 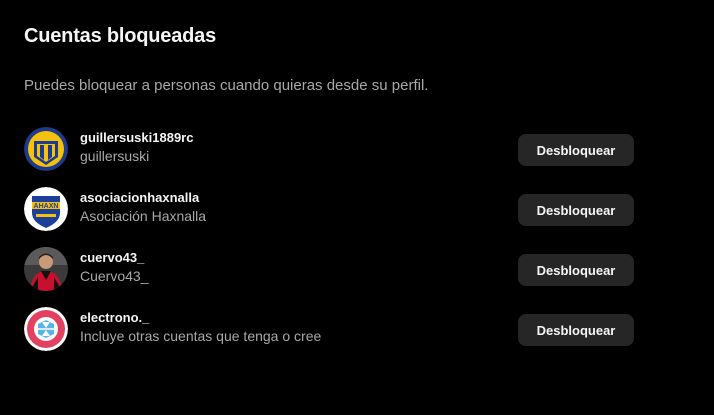 What do you see at coordinates (112, 257) in the screenshot?
I see `account-username: cuervo43_` at bounding box center [112, 257].